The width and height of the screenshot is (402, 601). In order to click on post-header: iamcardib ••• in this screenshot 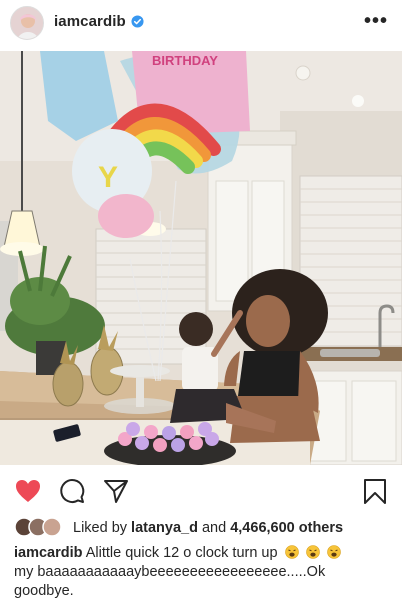, I will do `click(201, 24)`.